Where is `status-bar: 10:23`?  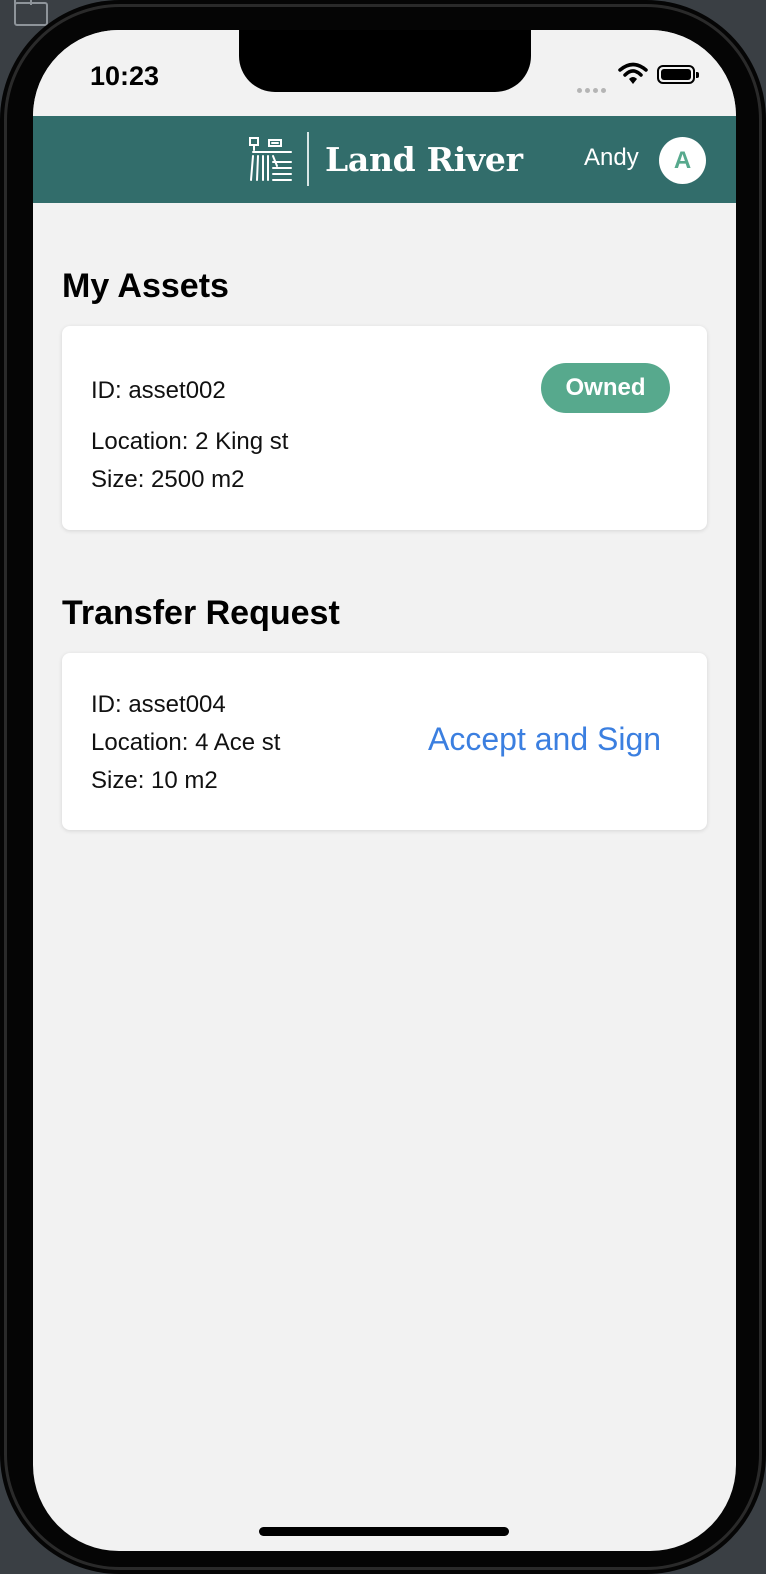
status-bar: 10:23 is located at coordinates (384, 73).